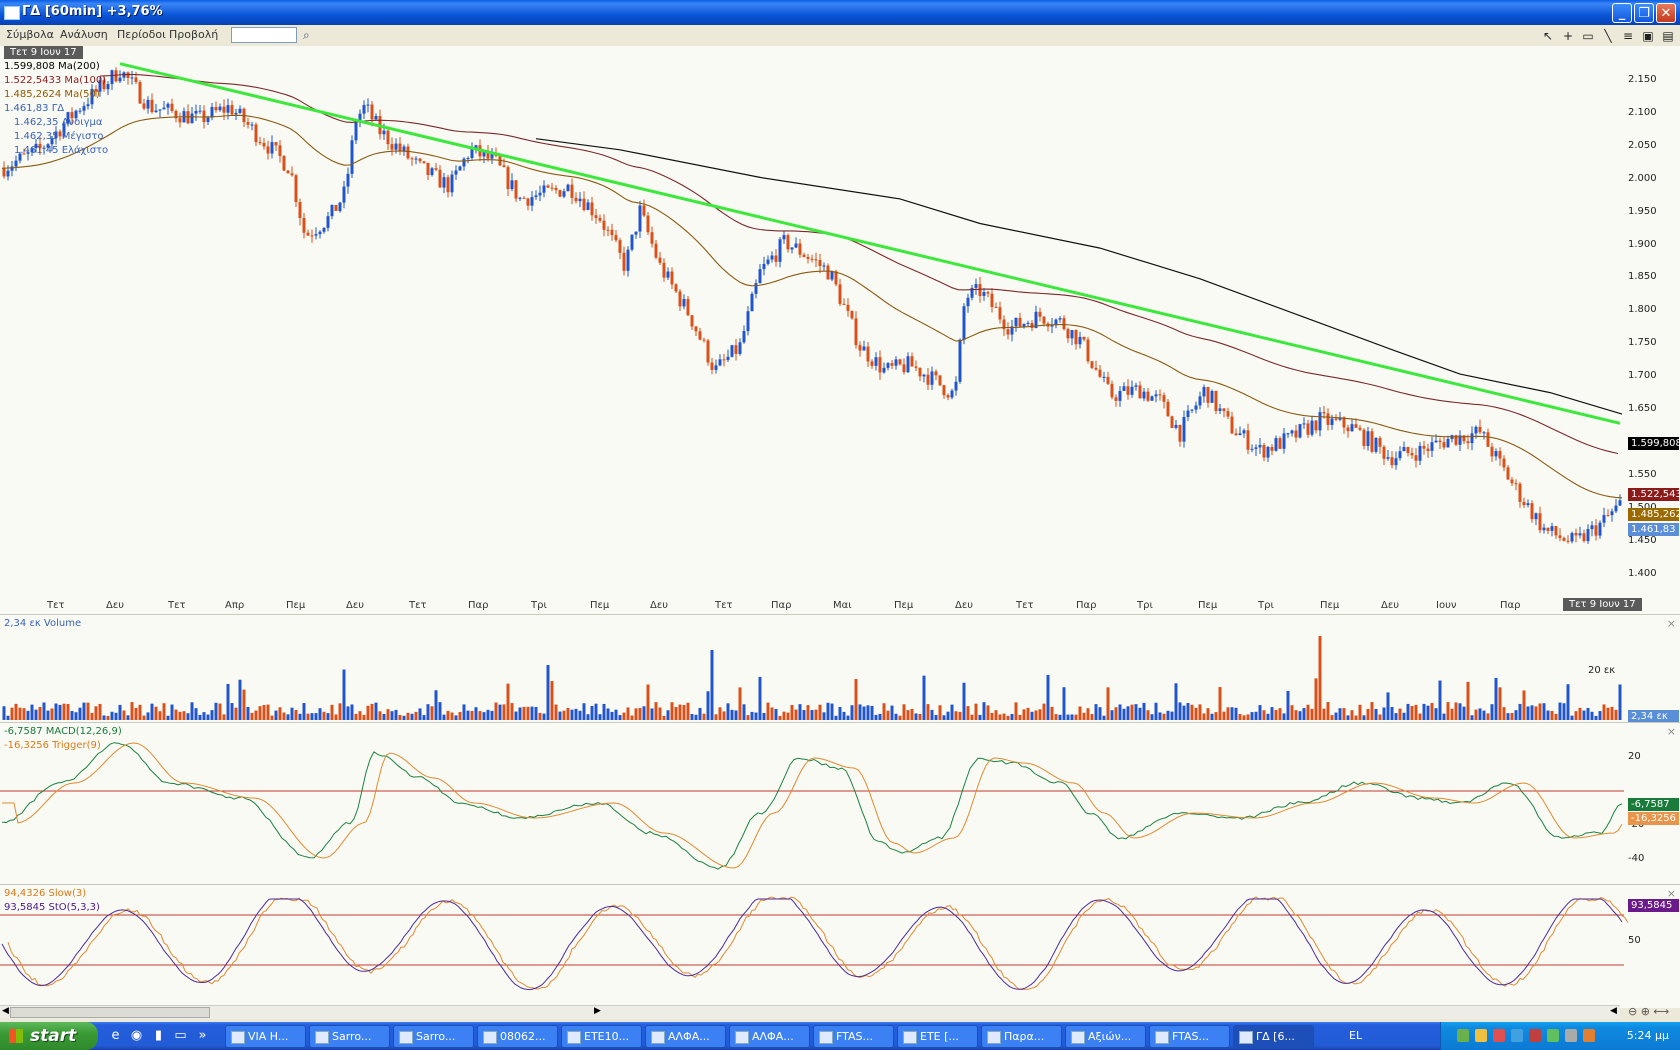 Image resolution: width=1680 pixels, height=1050 pixels. What do you see at coordinates (115, 1035) in the screenshot?
I see `ie-icon: e` at bounding box center [115, 1035].